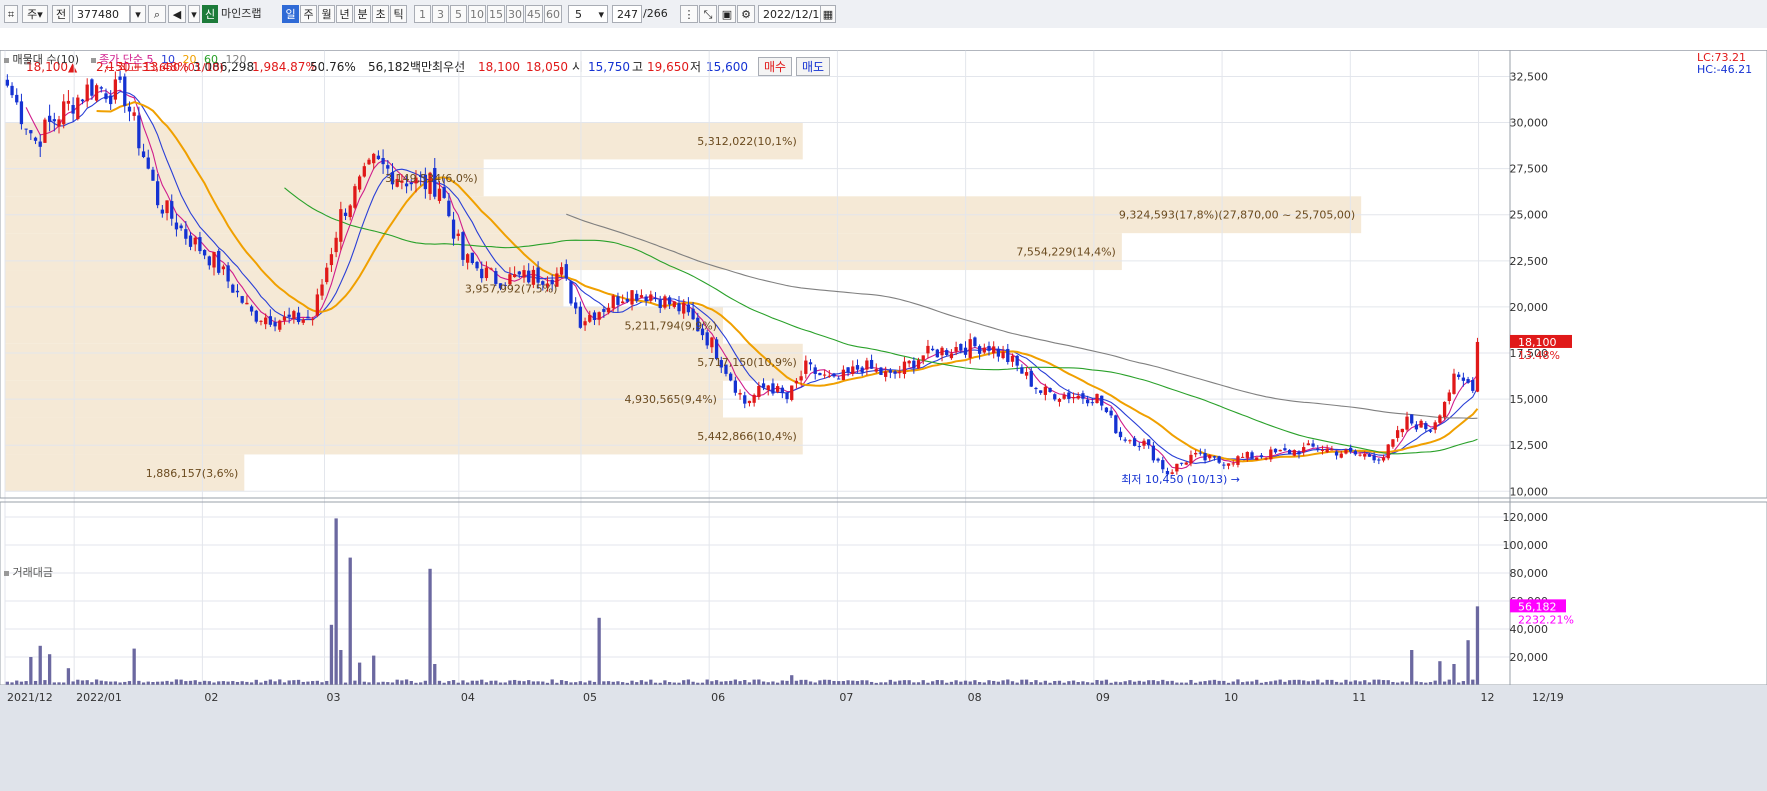 The height and width of the screenshot is (791, 1767). Describe the element at coordinates (344, 14) in the screenshot. I see `period-year-tab: 년` at that location.